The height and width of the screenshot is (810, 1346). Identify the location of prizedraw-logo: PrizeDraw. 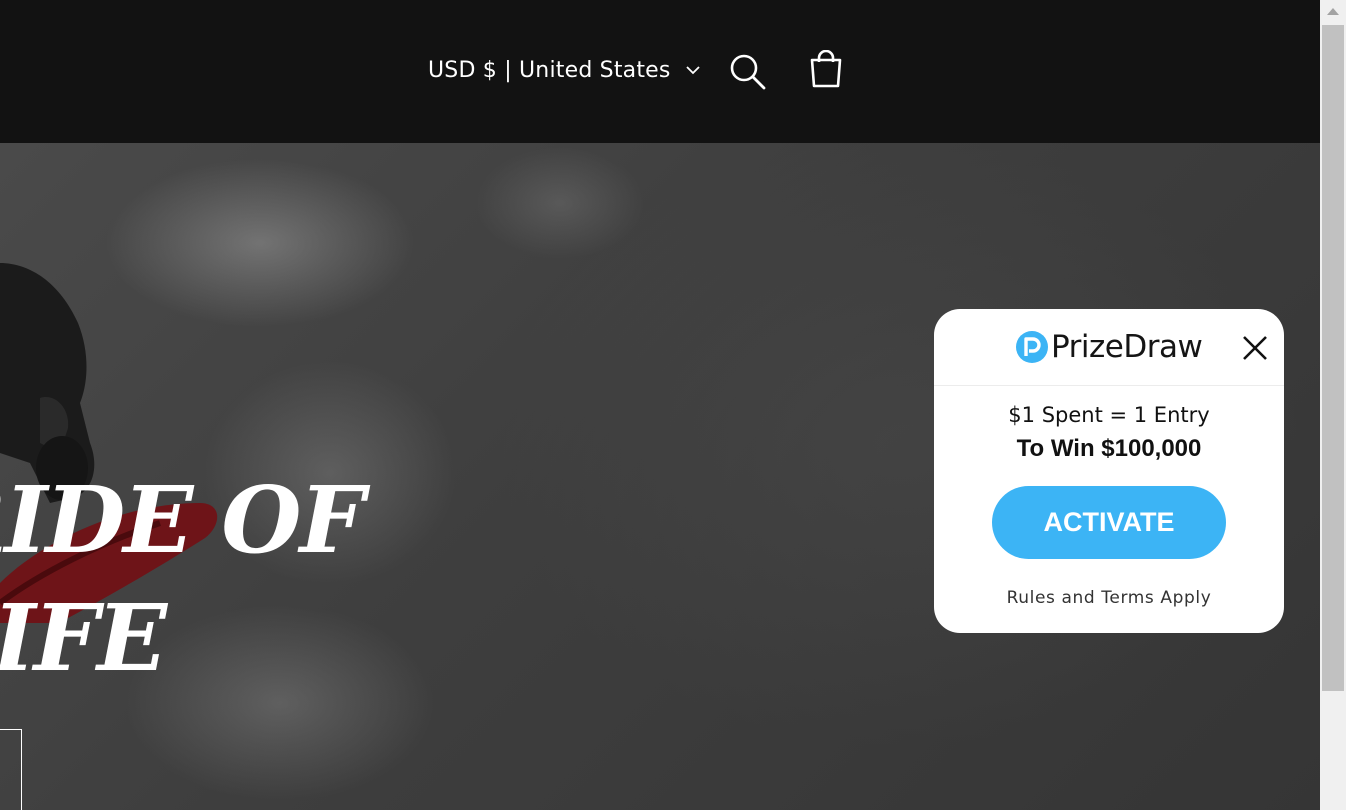
(1109, 347).